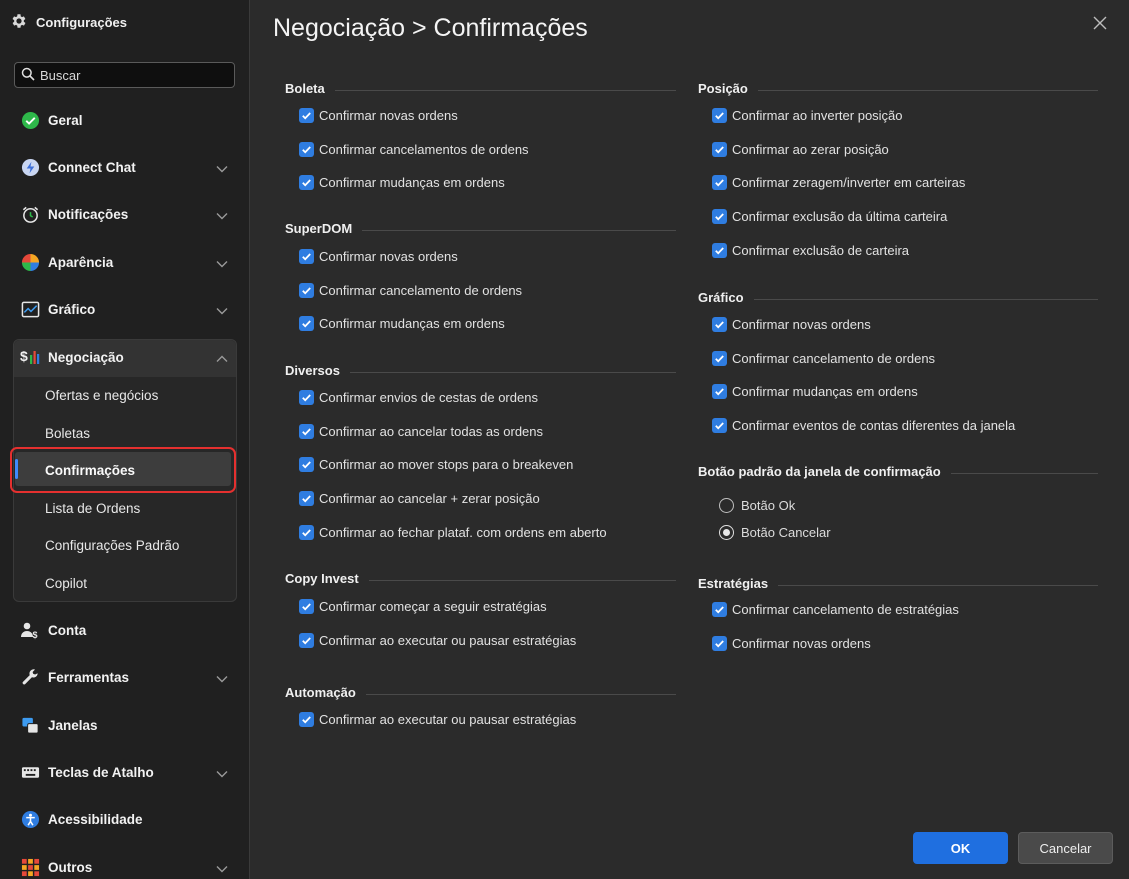 This screenshot has width=1129, height=879. I want to click on checkbox-row: Confirmar ao cancelar todas as ordens, so click(421, 431).